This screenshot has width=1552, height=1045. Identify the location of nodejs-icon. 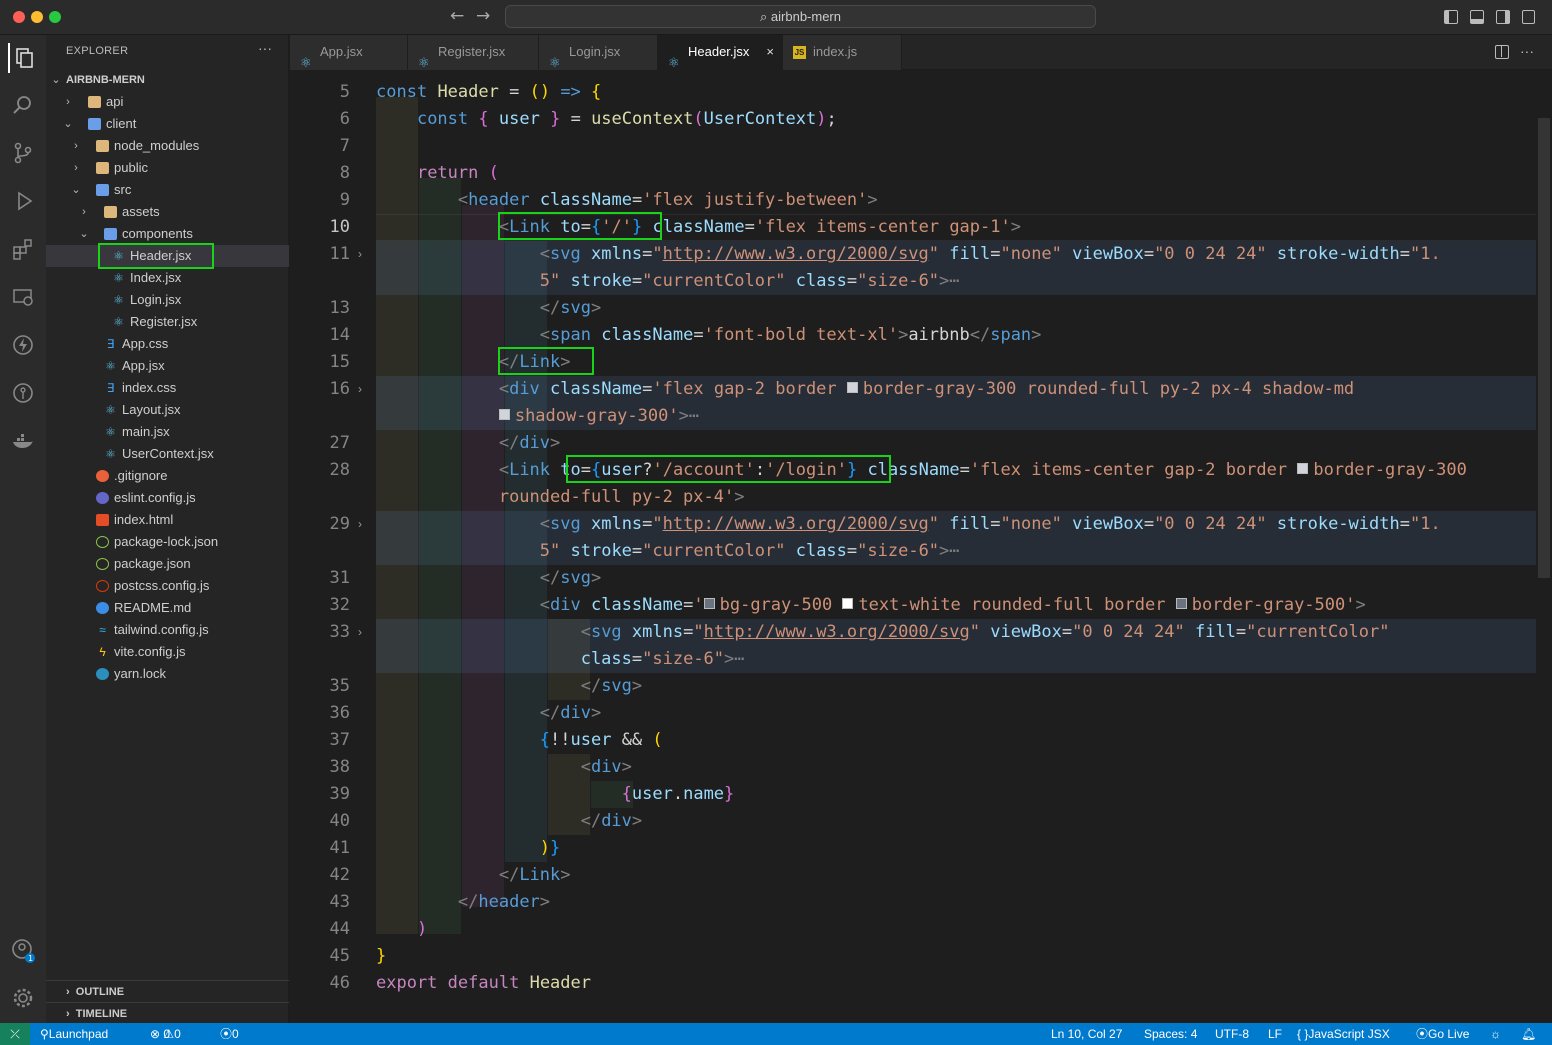
(102, 564).